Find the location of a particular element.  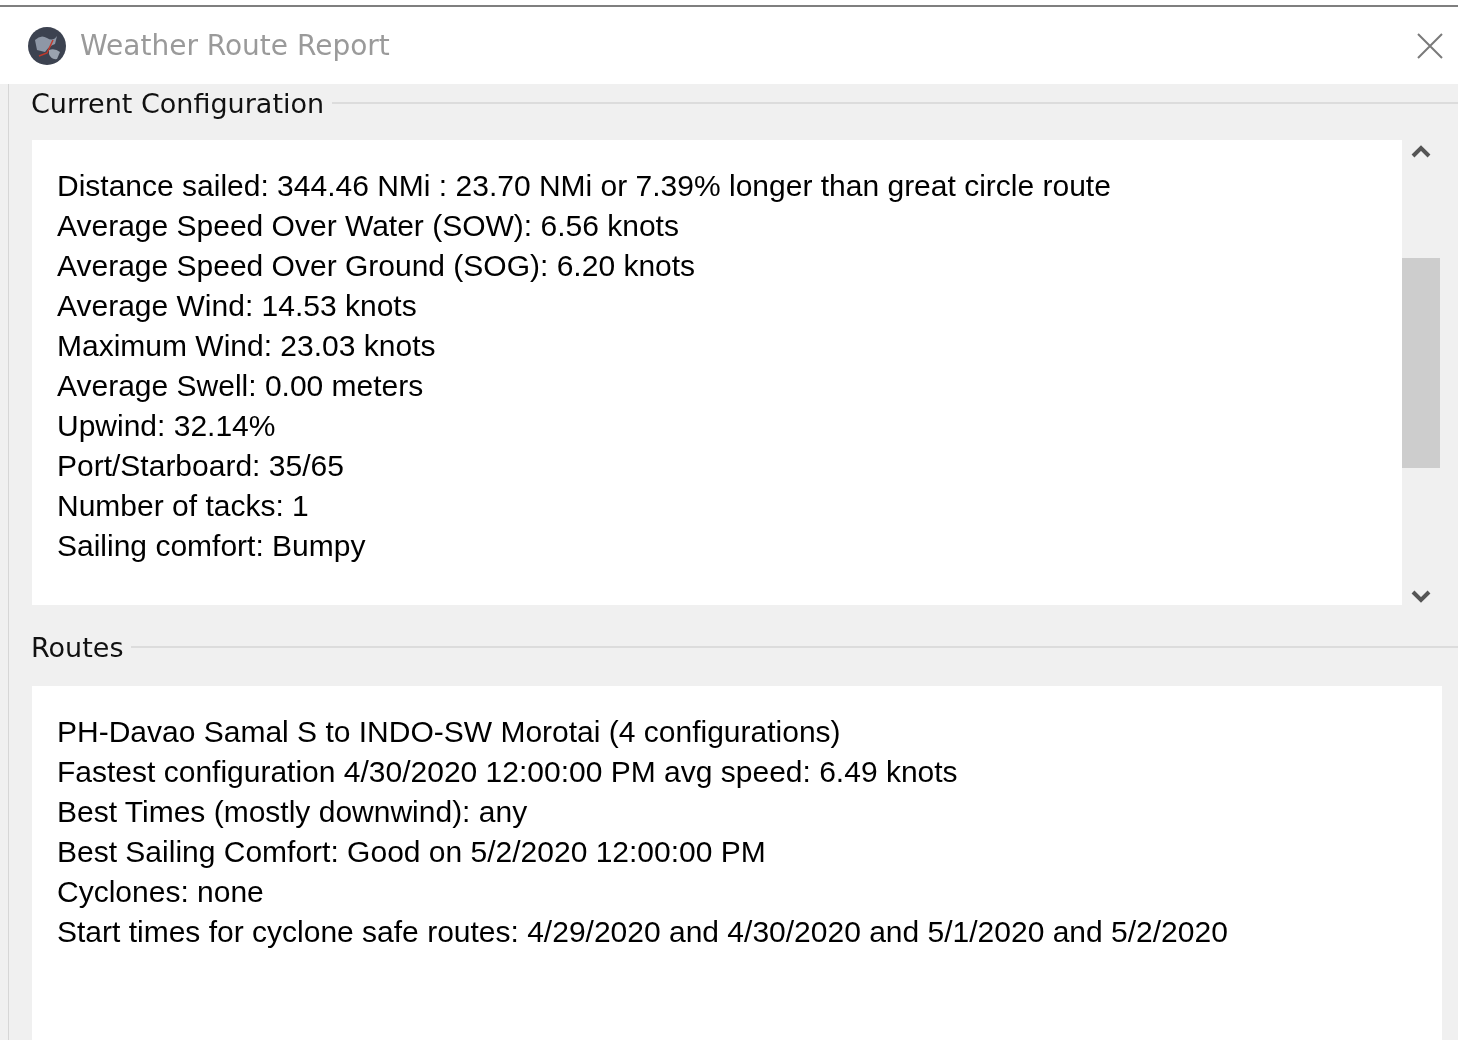

routes-line: Fastest configuration 4/30/2020 12:00:00 PM avg speed: 6.49 knots is located at coordinates (508, 772).